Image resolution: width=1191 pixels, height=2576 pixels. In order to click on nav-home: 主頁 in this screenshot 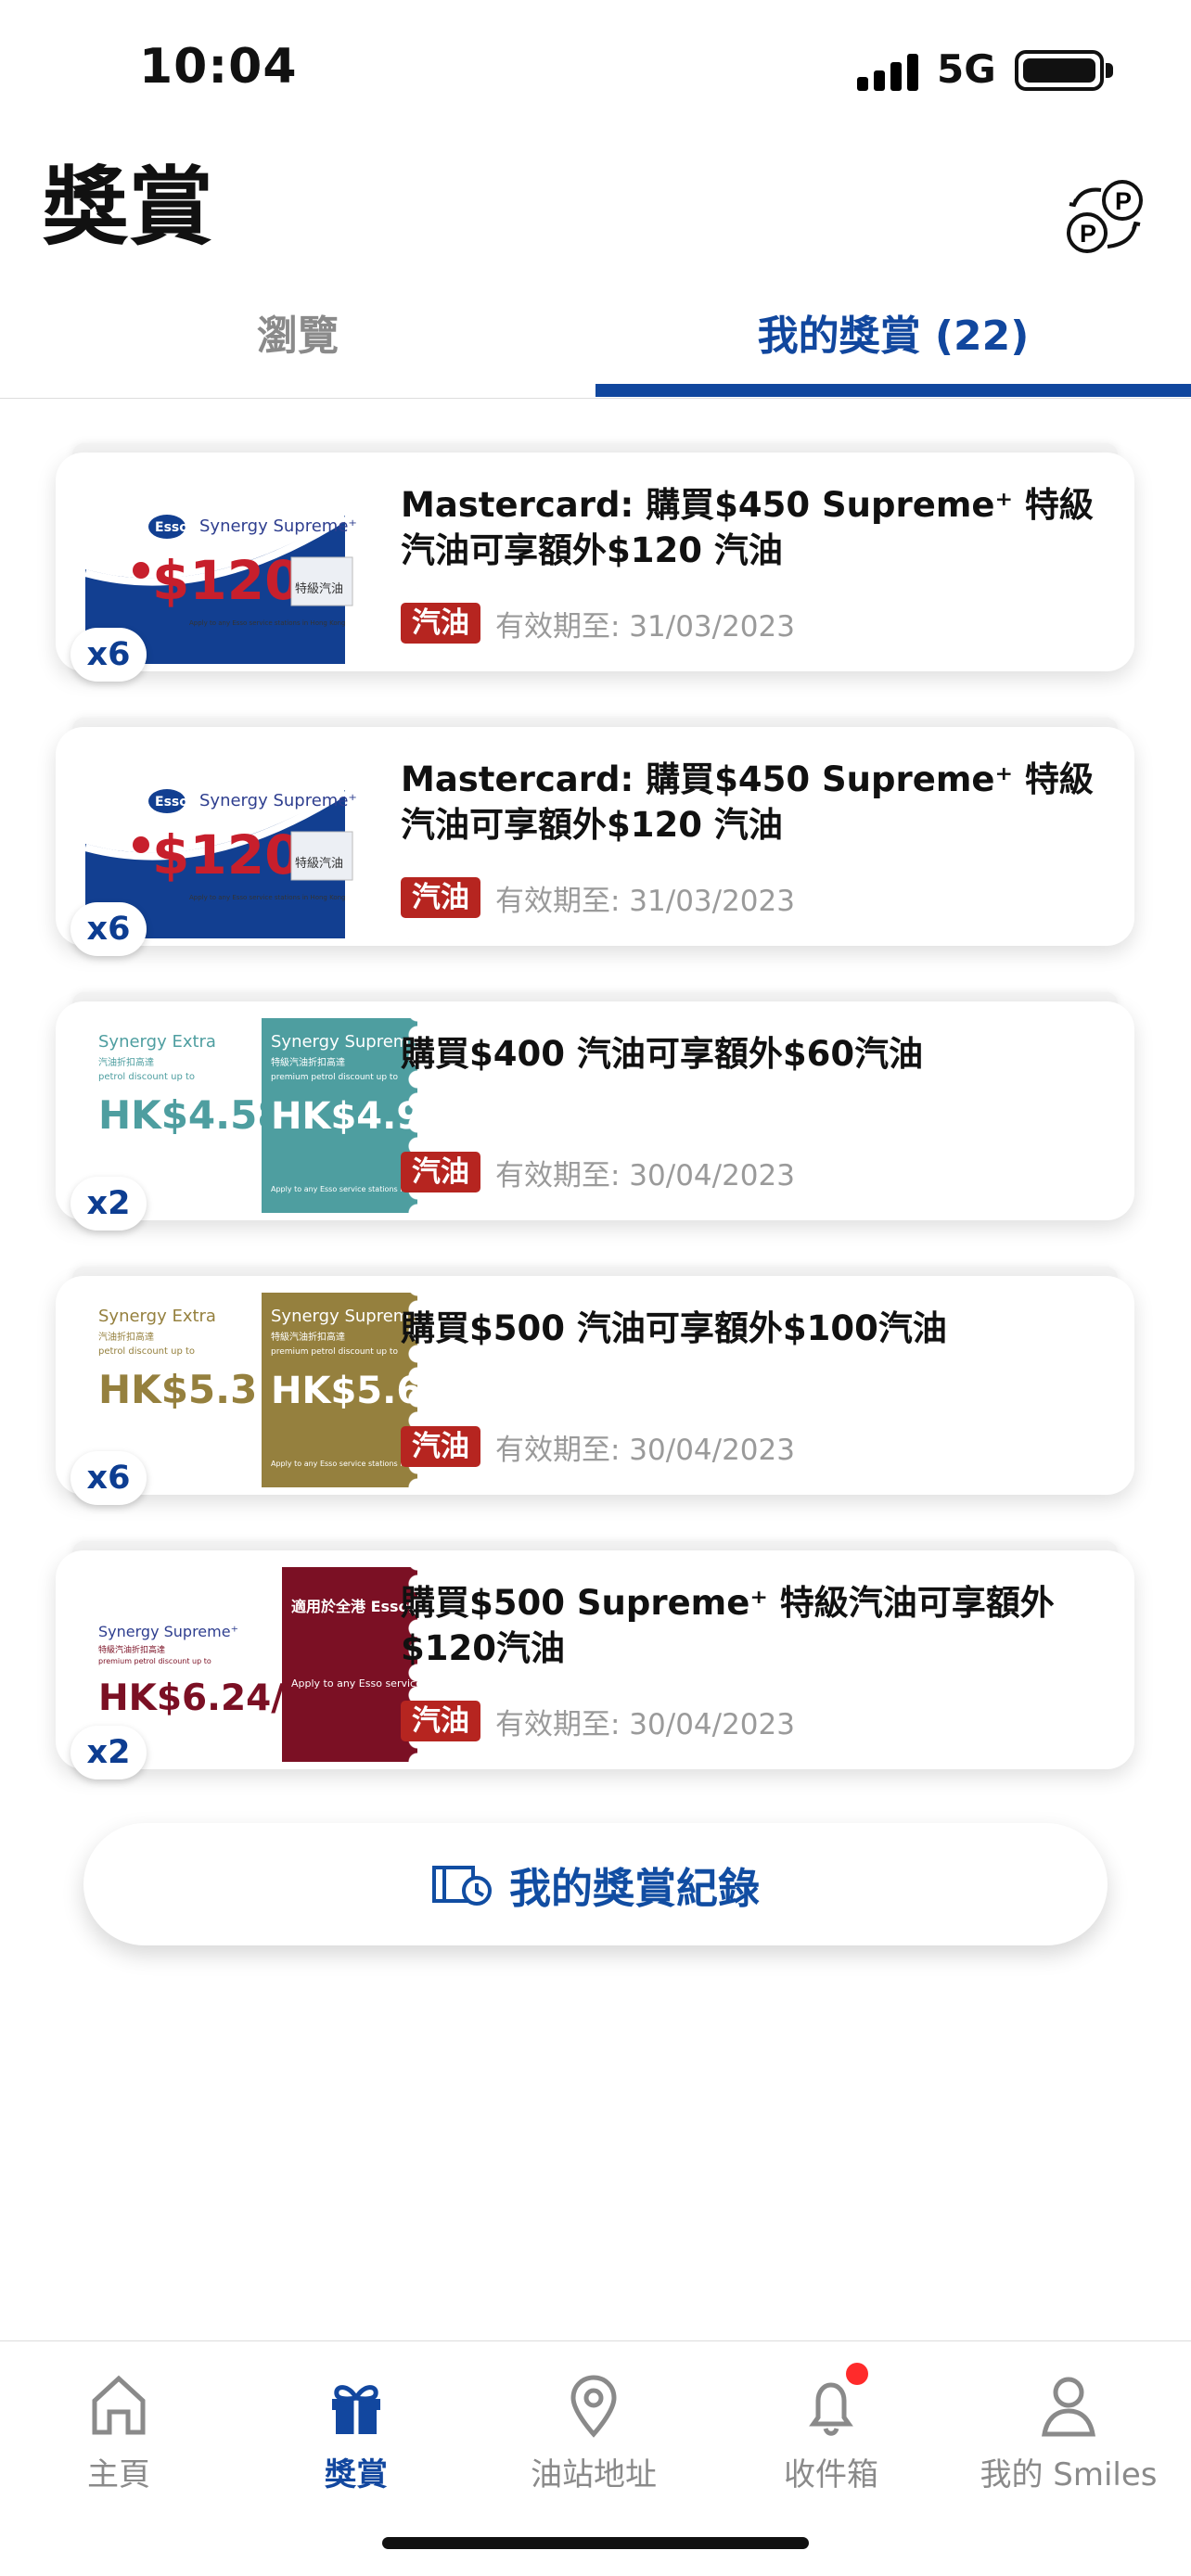, I will do `click(118, 2433)`.